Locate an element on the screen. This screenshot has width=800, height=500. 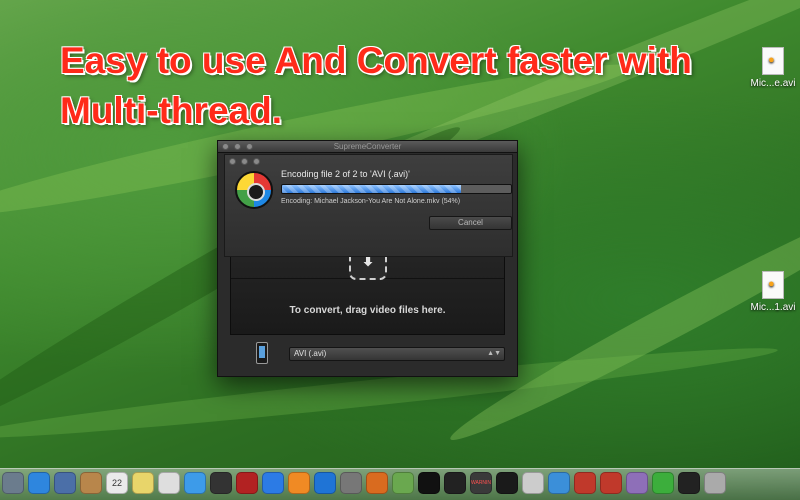
brackets-icon is located at coordinates (403, 483).